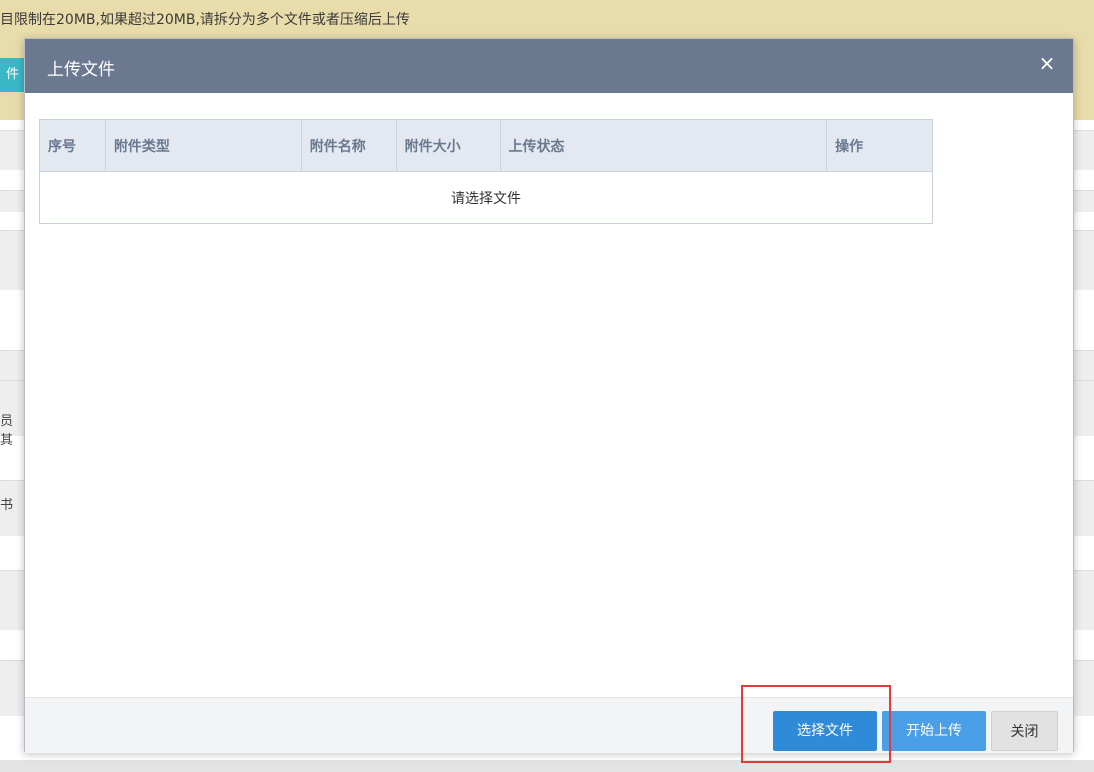 This screenshot has height=772, width=1094. I want to click on table-row: 请选择文件, so click(486, 197).